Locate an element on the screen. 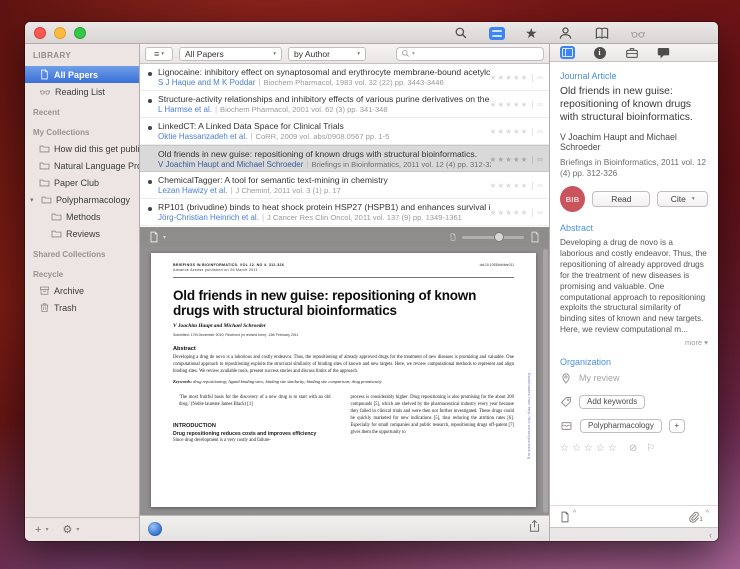 Image resolution: width=740 pixels, height=569 pixels. details-tabs: i is located at coordinates (634, 53).